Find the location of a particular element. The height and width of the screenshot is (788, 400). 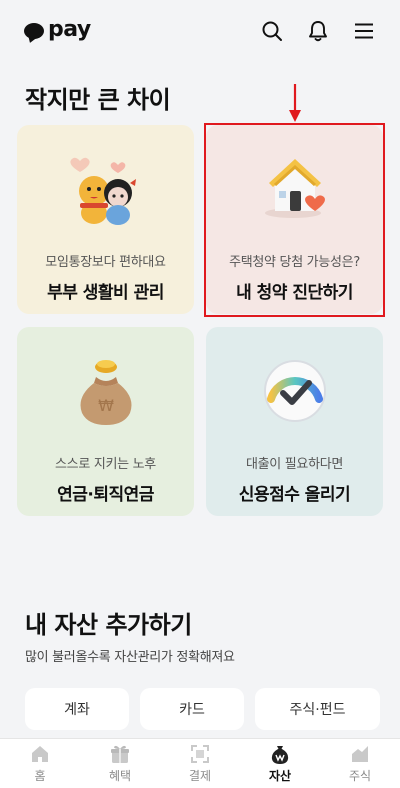

tab-assets: 자산 is located at coordinates (280, 763).